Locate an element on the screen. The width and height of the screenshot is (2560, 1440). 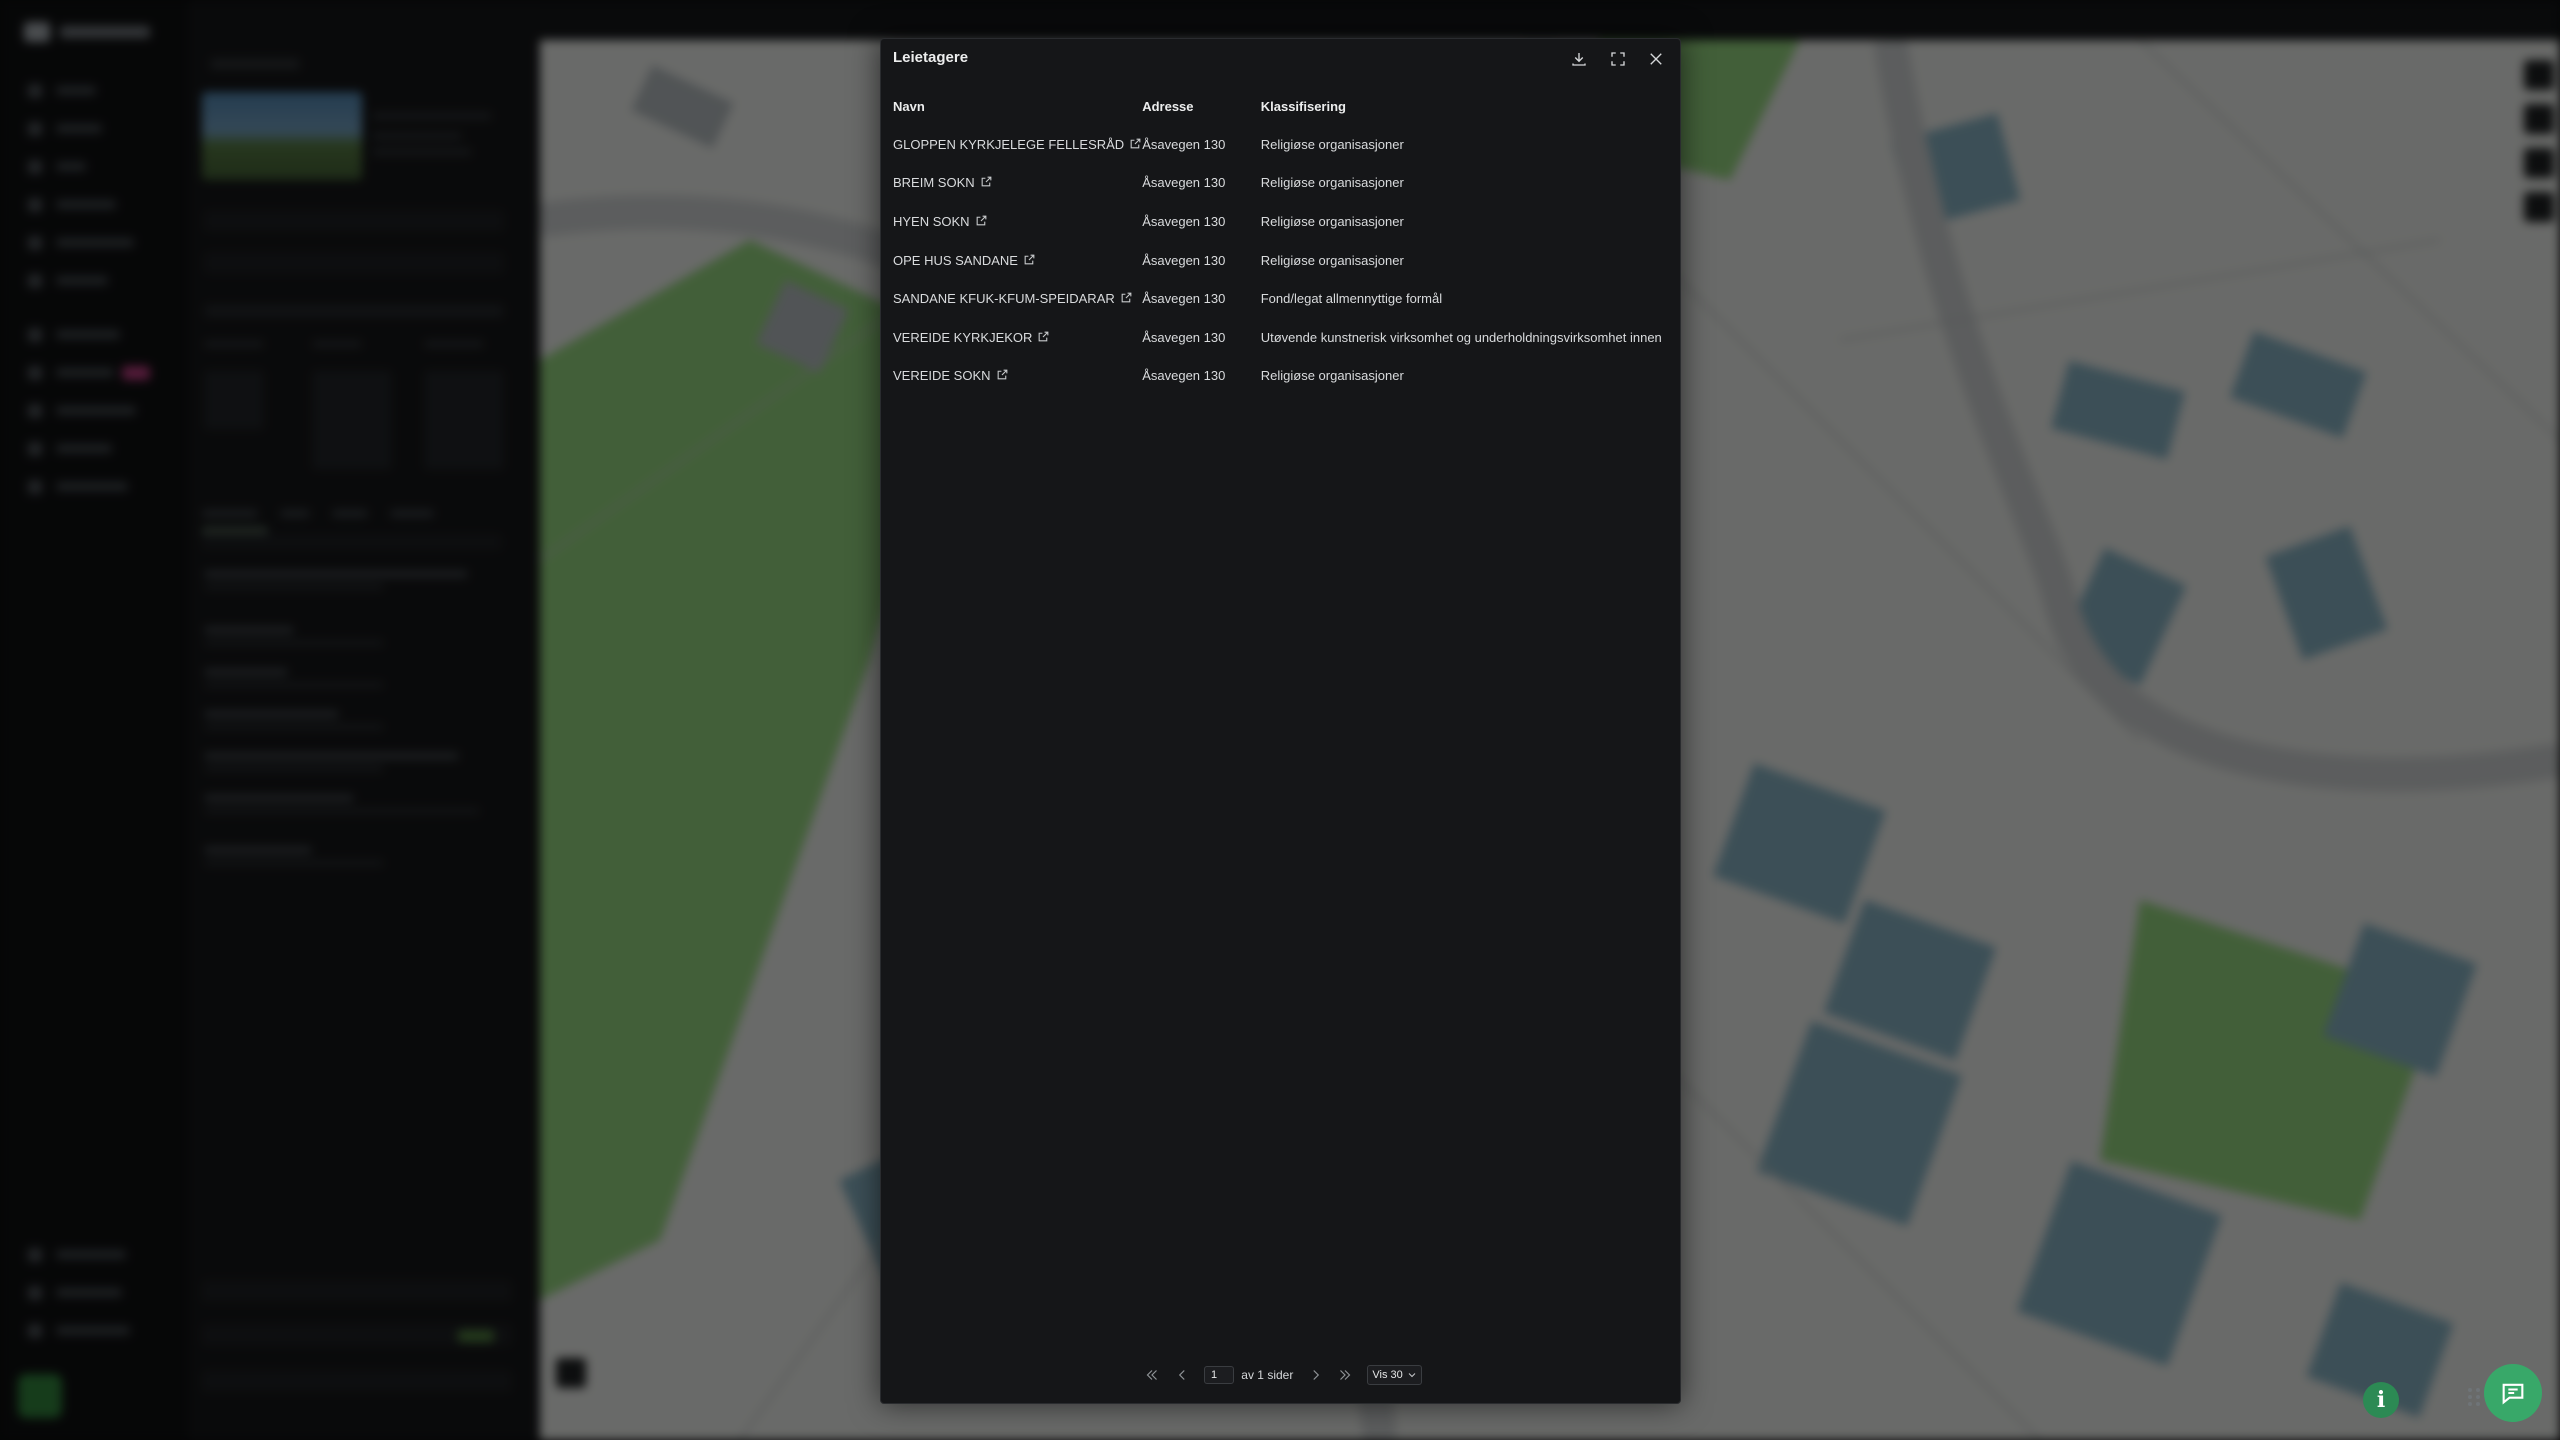
tenant-name-link: HYEN SOKN is located at coordinates (931, 221).